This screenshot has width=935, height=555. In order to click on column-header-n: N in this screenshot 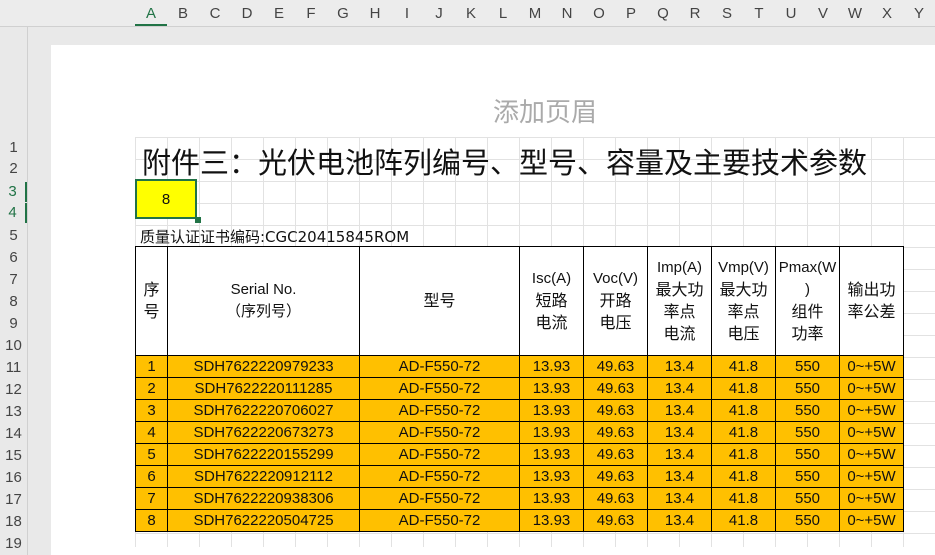, I will do `click(567, 13)`.